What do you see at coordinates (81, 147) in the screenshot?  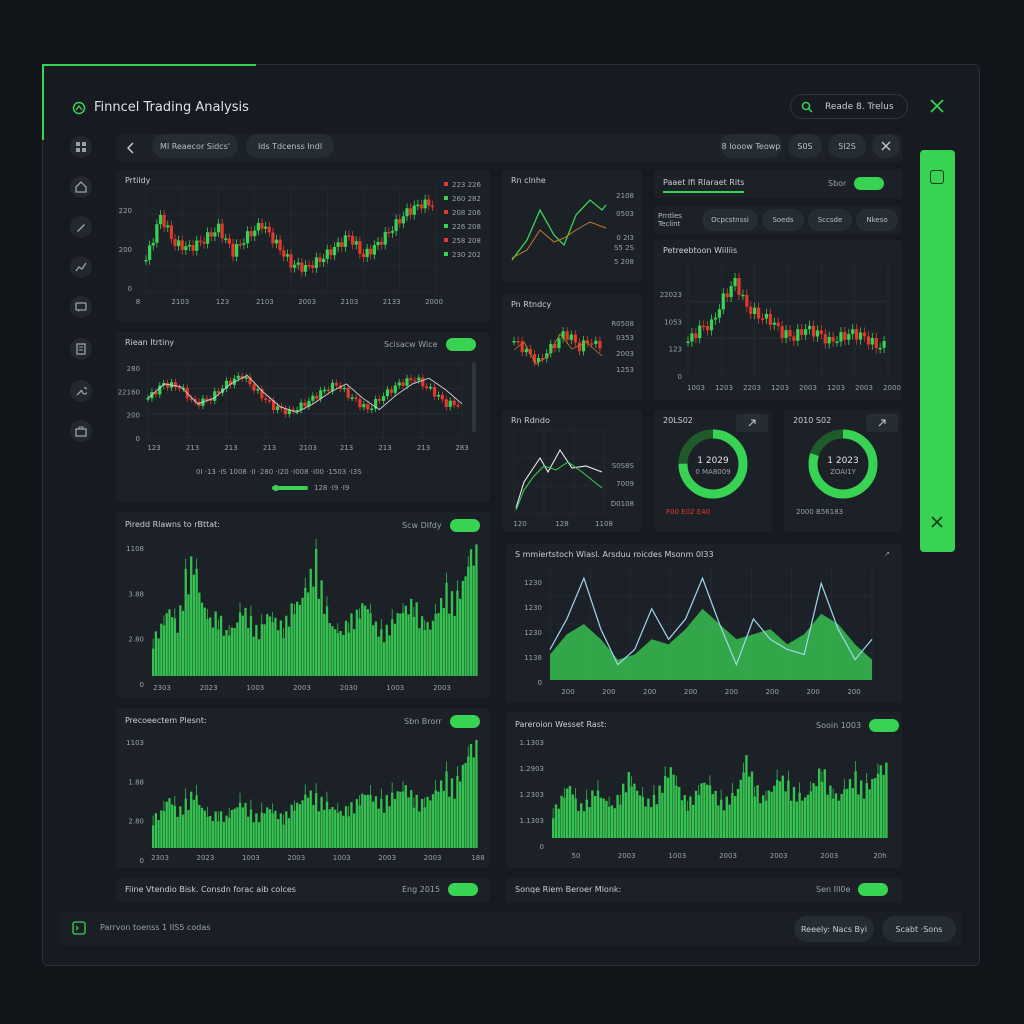 I see `sidebar-item-dashboard` at bounding box center [81, 147].